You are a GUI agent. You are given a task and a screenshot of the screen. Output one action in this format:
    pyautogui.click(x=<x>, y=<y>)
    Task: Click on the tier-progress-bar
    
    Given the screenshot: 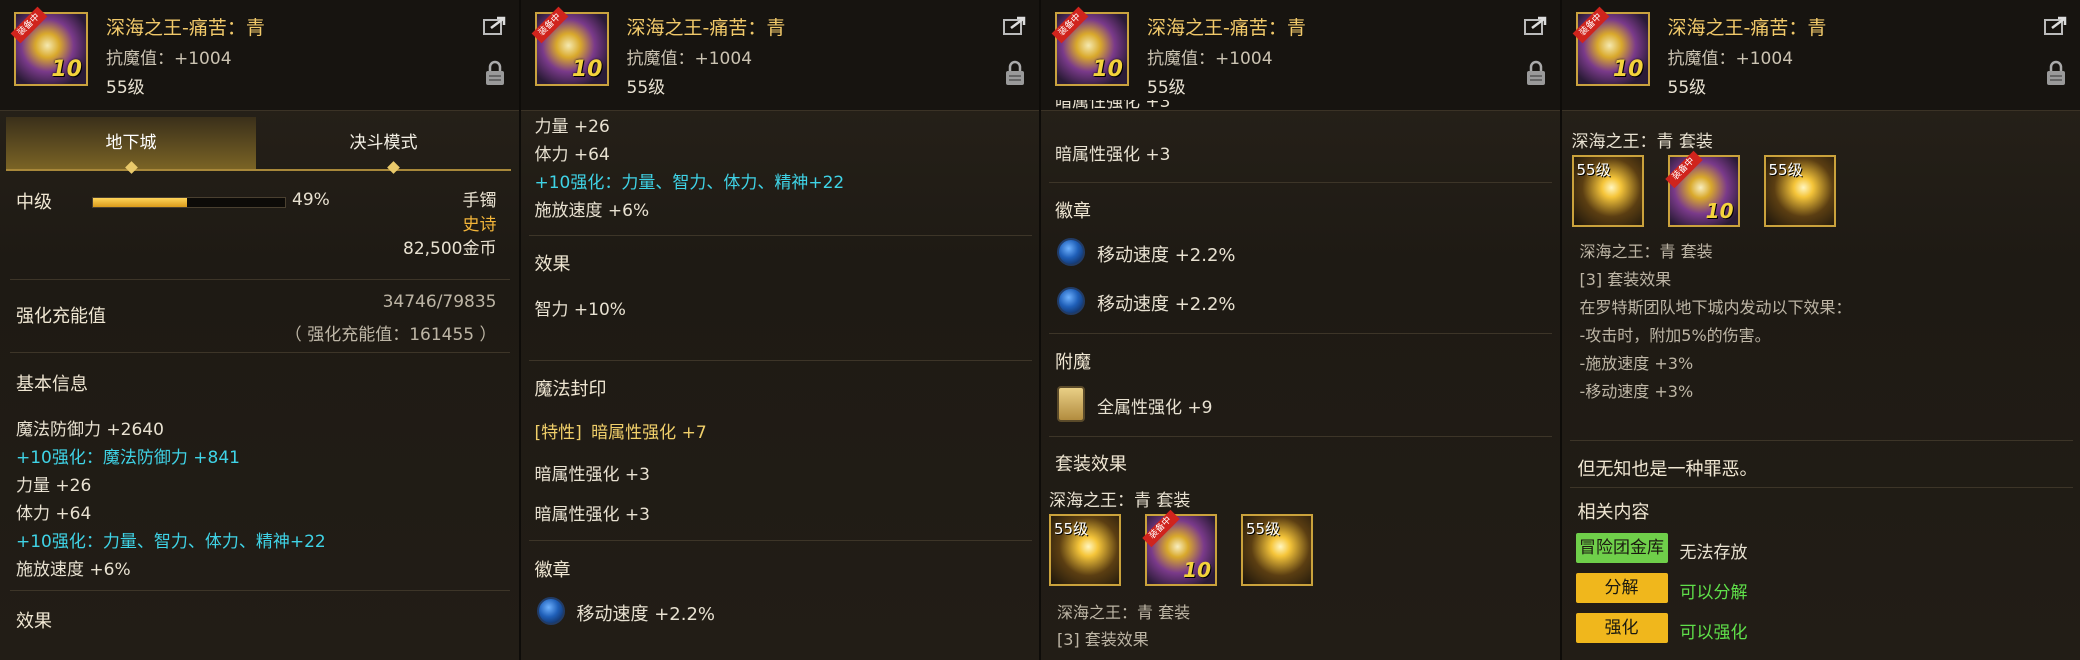 What is the action you would take?
    pyautogui.click(x=189, y=202)
    